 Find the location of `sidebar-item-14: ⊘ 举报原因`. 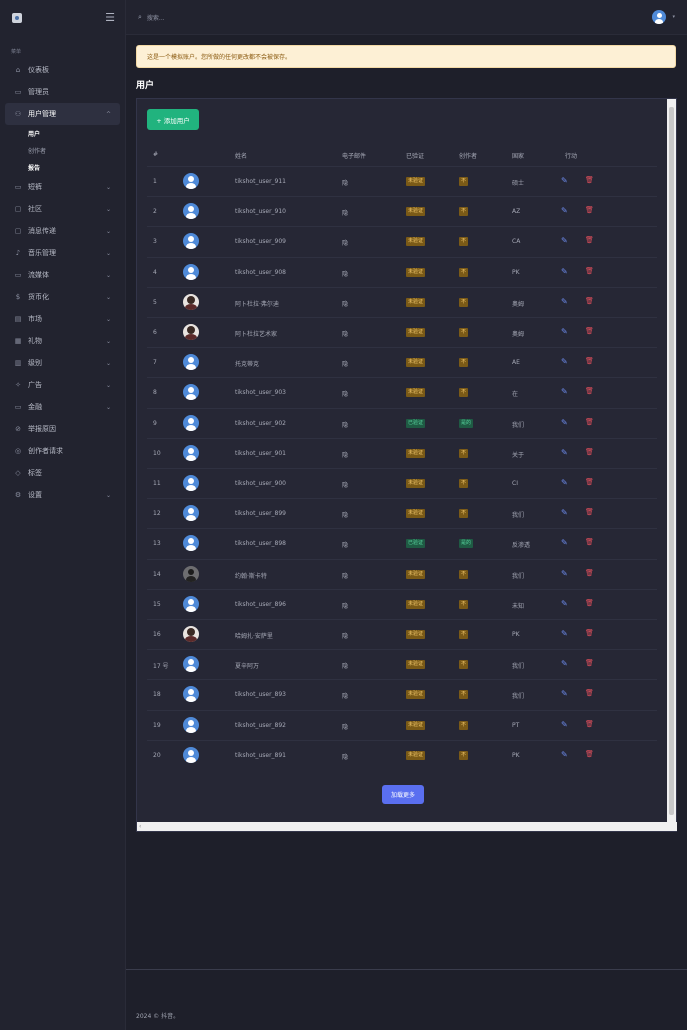

sidebar-item-14: ⊘ 举报原因 is located at coordinates (62, 429).